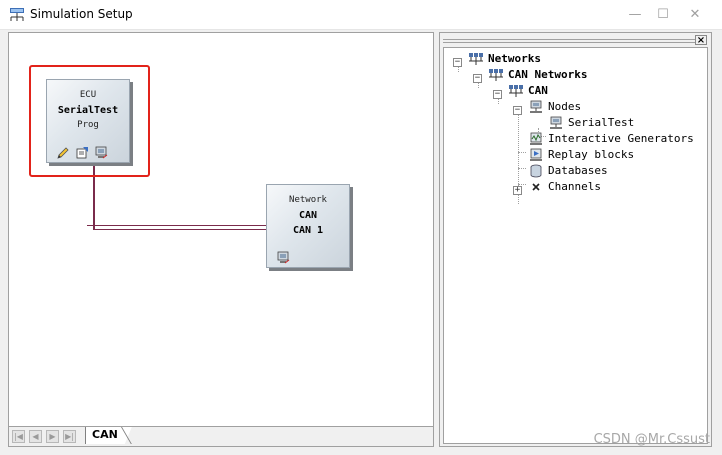 Image resolution: width=722 pixels, height=455 pixels. What do you see at coordinates (18, 436) in the screenshot?
I see `first-tab-button: |◀` at bounding box center [18, 436].